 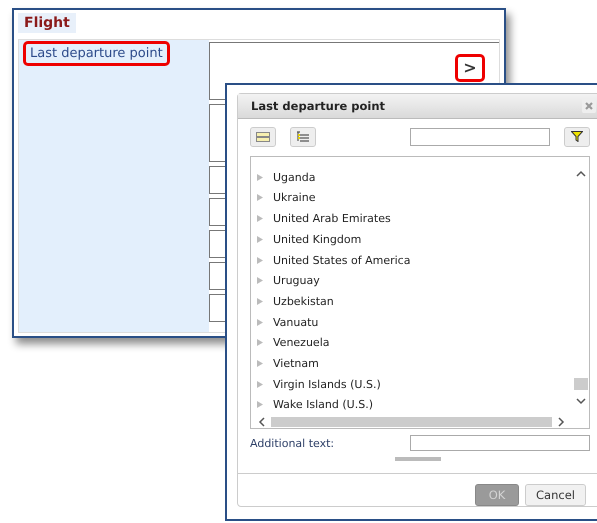 I want to click on list-icon, so click(x=303, y=136).